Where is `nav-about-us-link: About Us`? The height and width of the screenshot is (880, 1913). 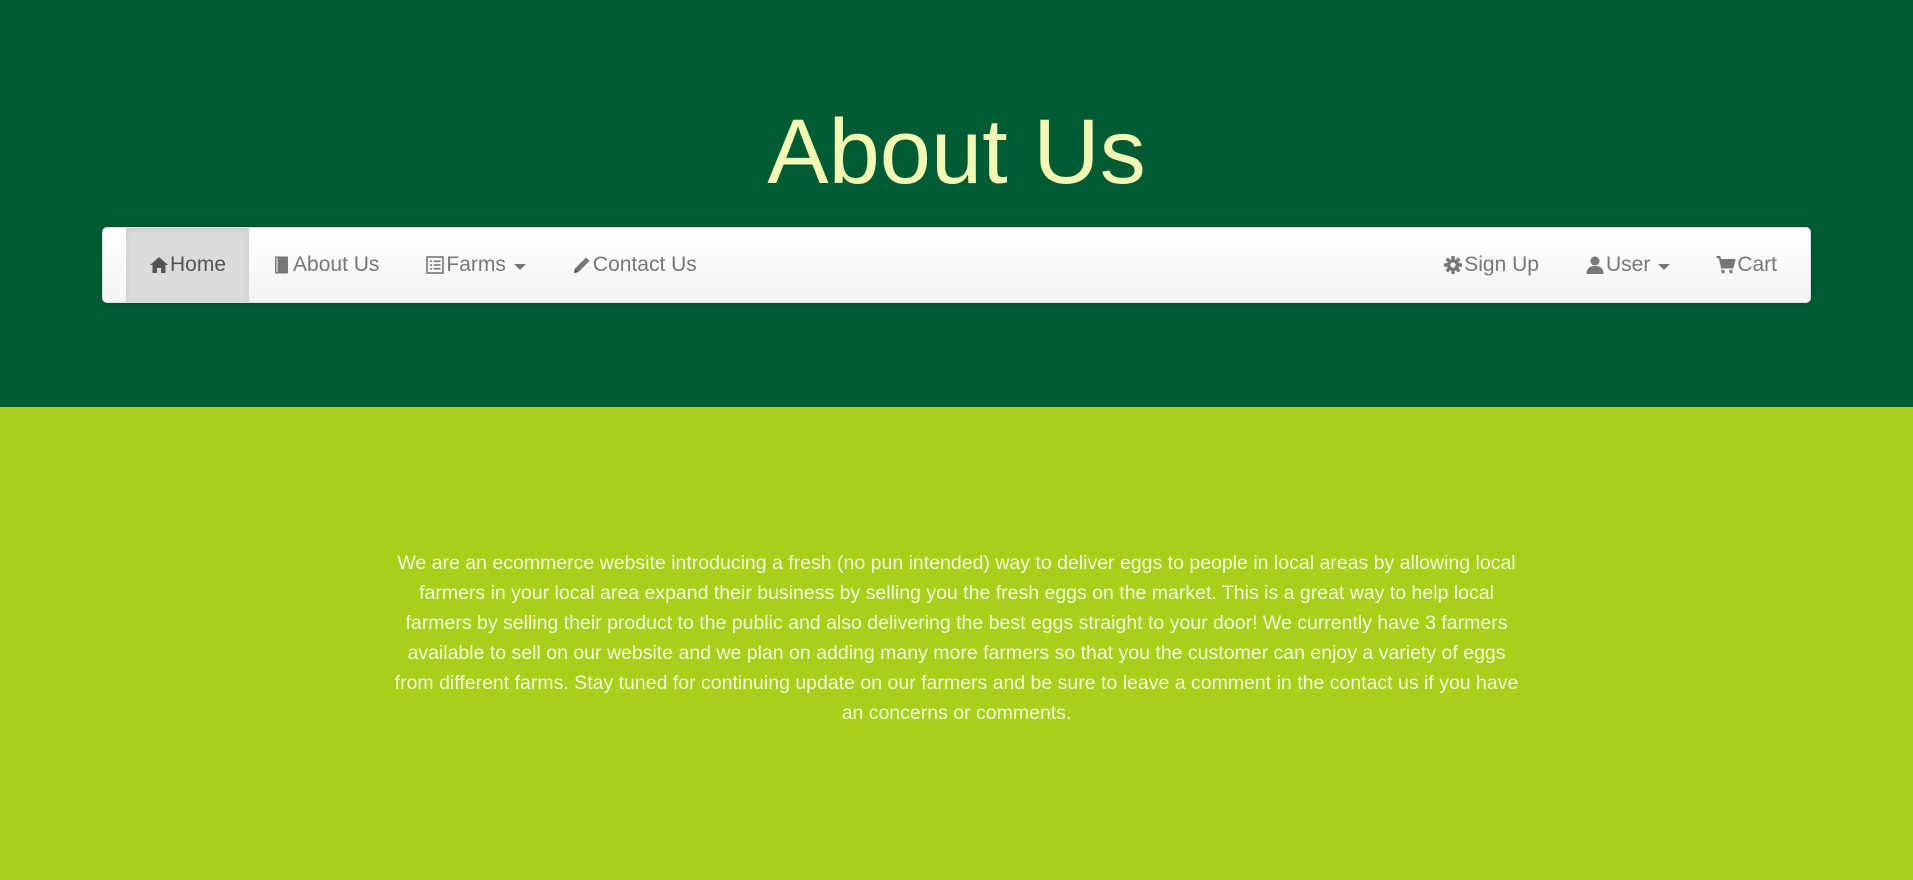 nav-about-us-link: About Us is located at coordinates (325, 265).